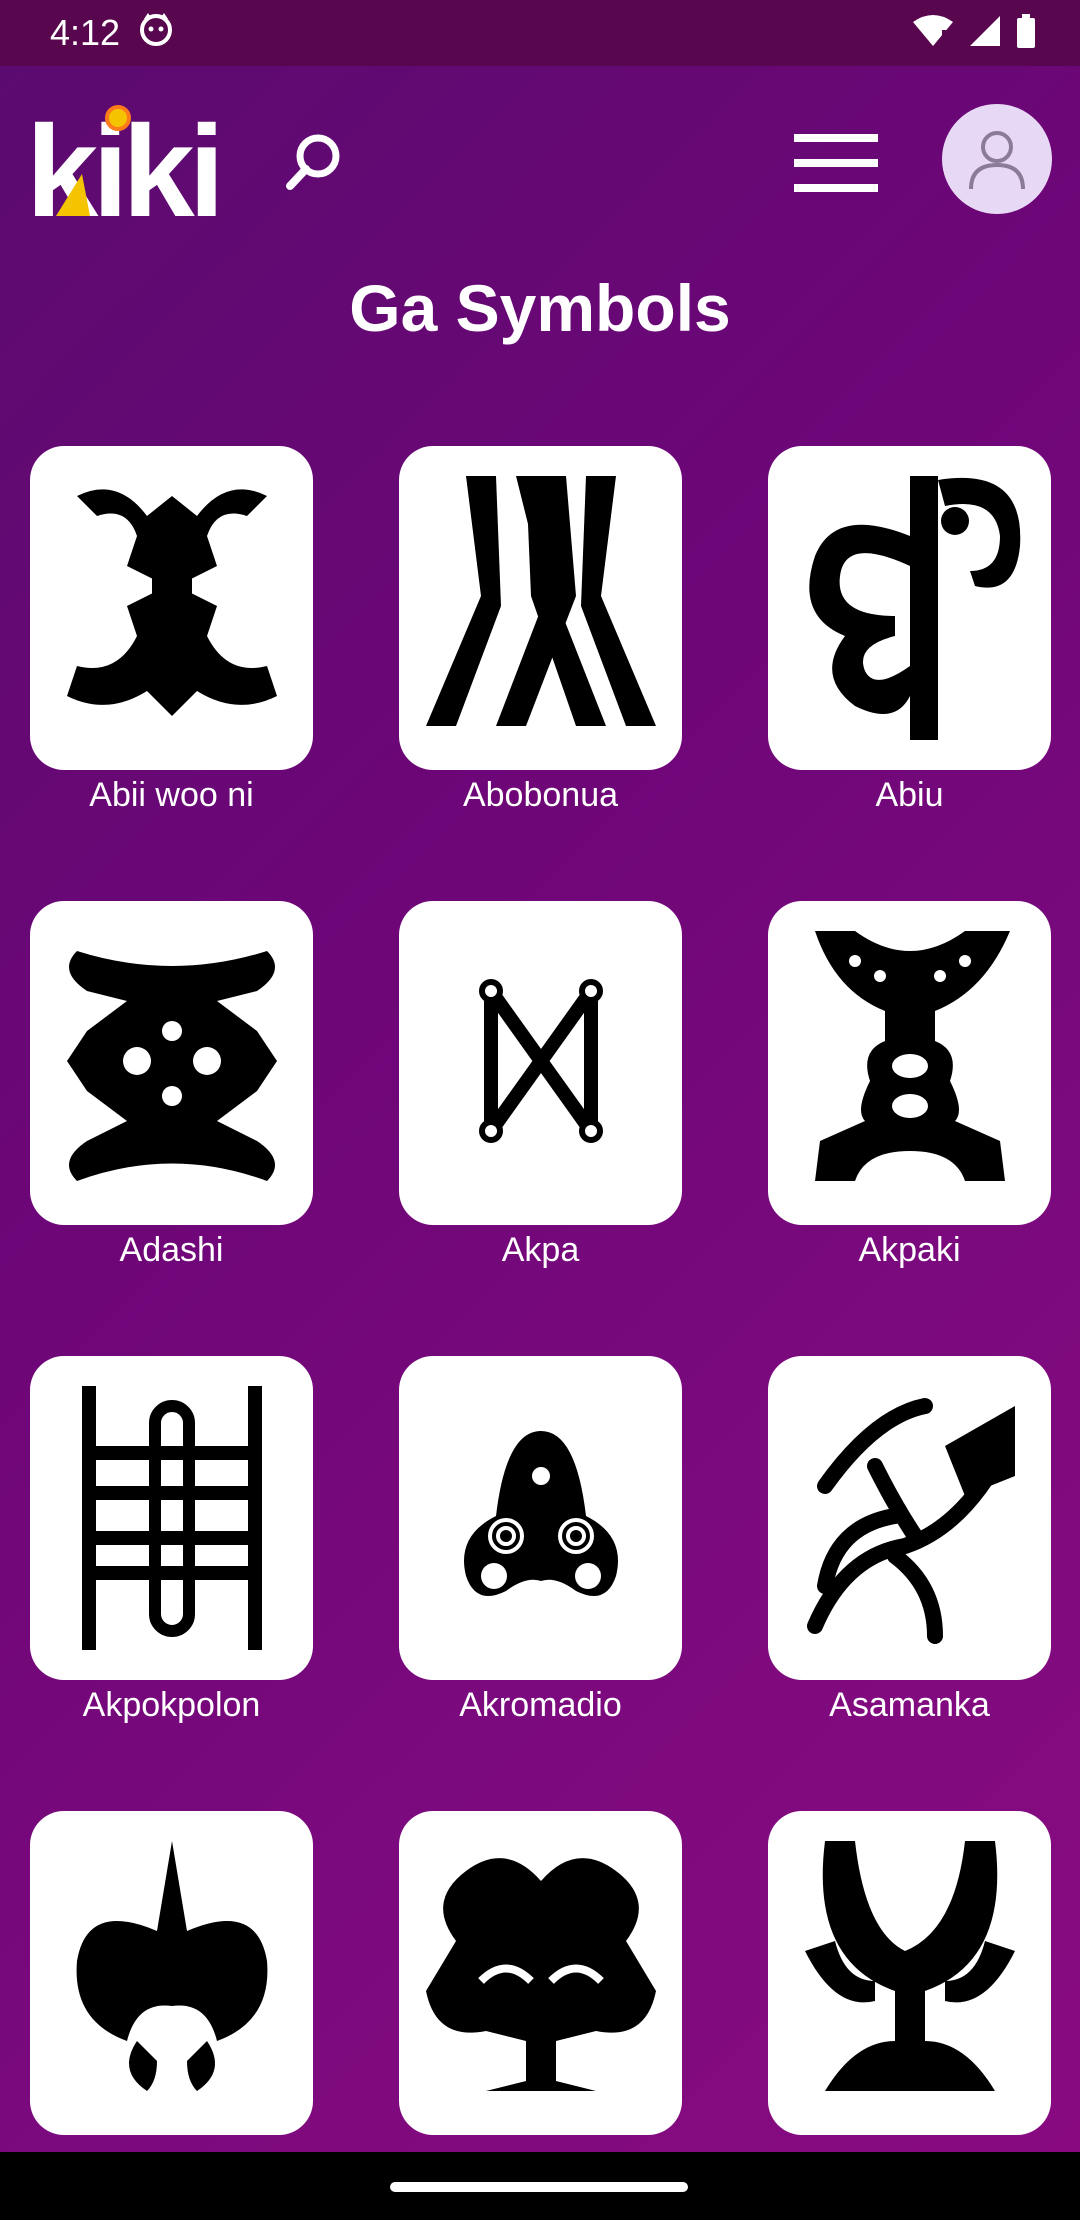 The image size is (1080, 2220). I want to click on symbol-label: Abiu, so click(909, 795).